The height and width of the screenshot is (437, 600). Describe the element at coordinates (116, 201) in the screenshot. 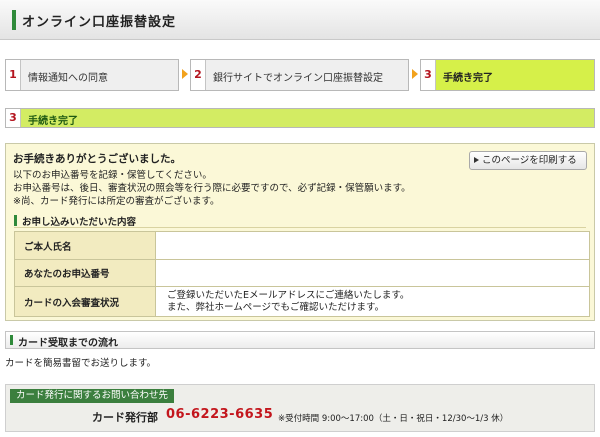

I see `thanks-line: ※尚、カード発行には所定の審査がございます。` at that location.